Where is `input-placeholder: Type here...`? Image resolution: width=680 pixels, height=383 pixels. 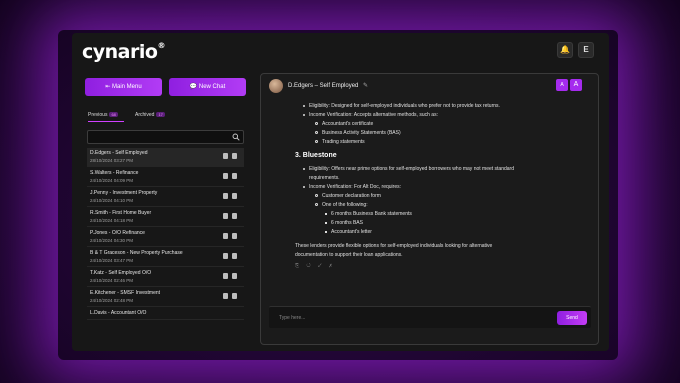 input-placeholder: Type here... is located at coordinates (292, 318).